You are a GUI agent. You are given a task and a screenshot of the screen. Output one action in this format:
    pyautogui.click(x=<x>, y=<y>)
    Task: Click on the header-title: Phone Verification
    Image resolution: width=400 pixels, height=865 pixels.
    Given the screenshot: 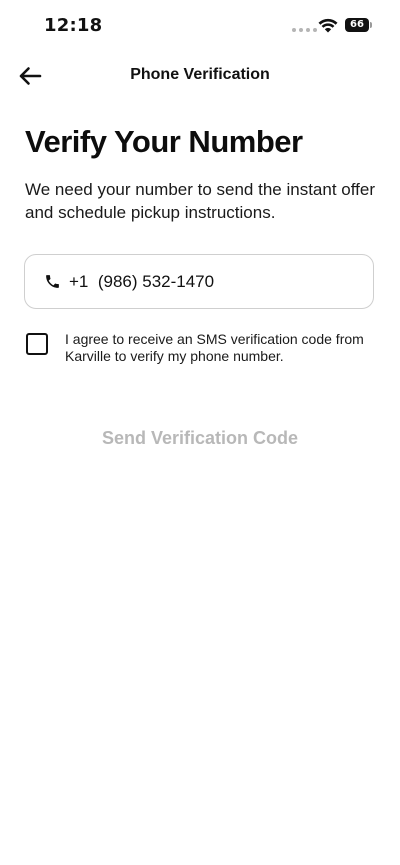 What is the action you would take?
    pyautogui.click(x=200, y=74)
    